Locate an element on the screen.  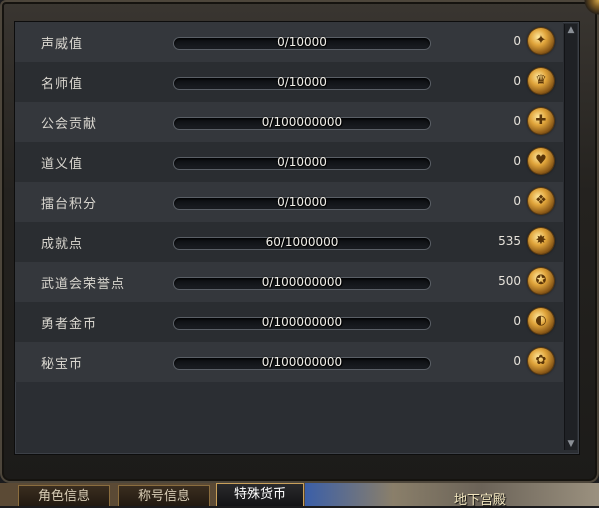
tab-special-currency: 特殊货币 is located at coordinates (260, 494).